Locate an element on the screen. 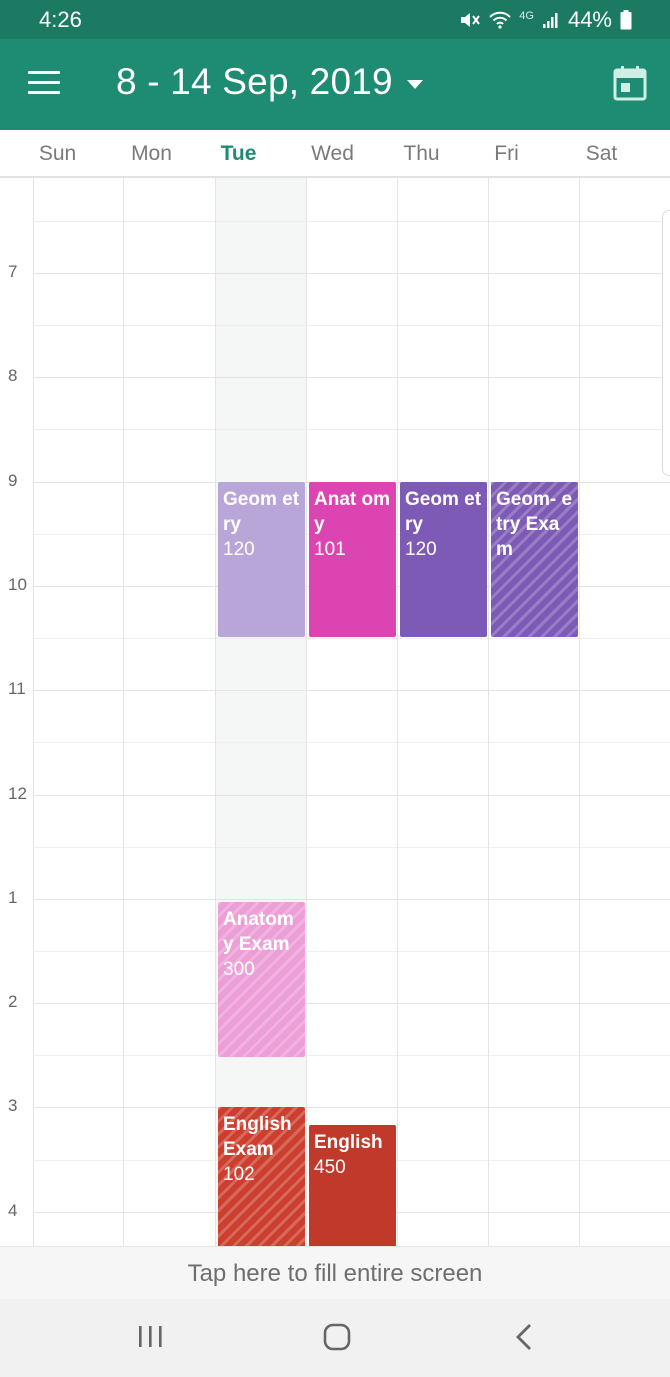 Image resolution: width=670 pixels, height=1377 pixels. status-time: 4:26 is located at coordinates (60, 19).